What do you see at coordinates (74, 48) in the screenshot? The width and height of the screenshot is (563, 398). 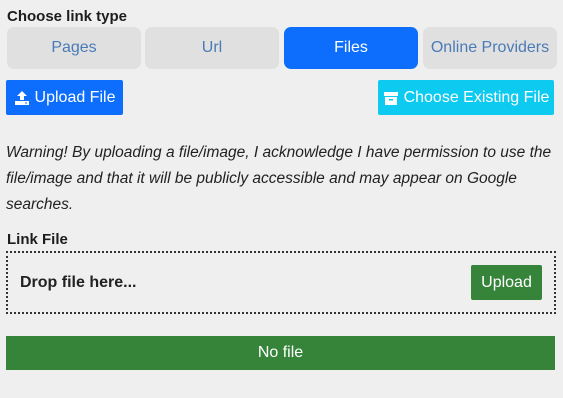 I see `tab-pages: Pages` at bounding box center [74, 48].